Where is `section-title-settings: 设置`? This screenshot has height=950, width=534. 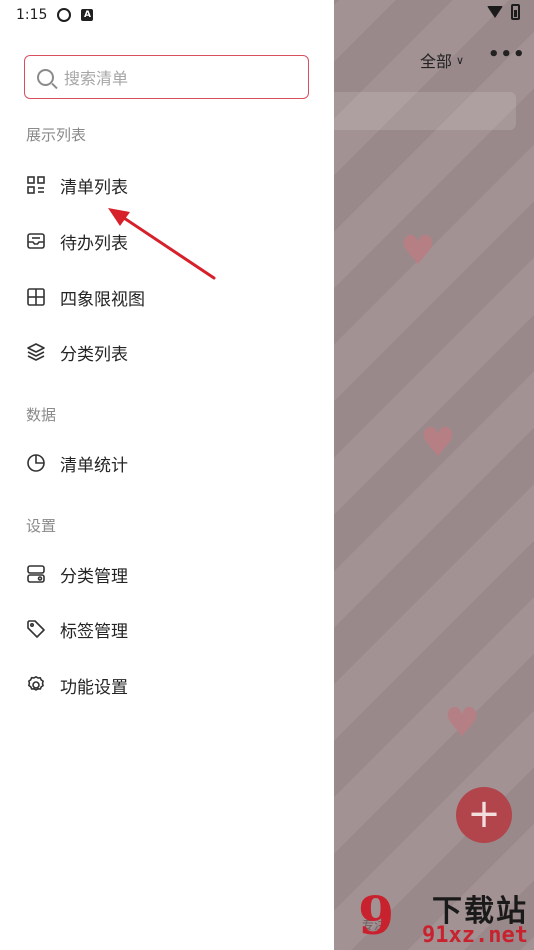 section-title-settings: 设置 is located at coordinates (41, 526).